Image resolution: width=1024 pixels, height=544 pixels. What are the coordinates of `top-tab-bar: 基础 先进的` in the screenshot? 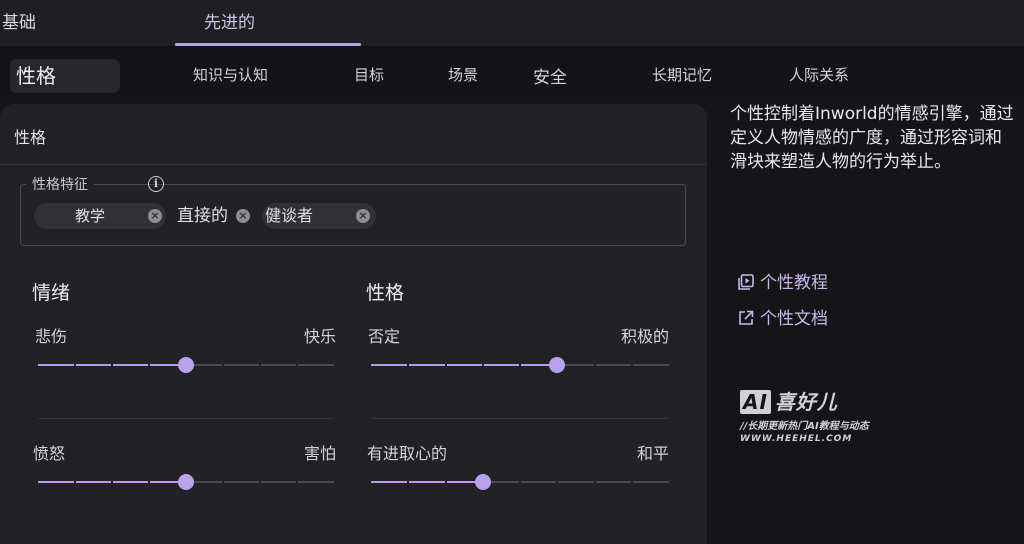 It's located at (512, 23).